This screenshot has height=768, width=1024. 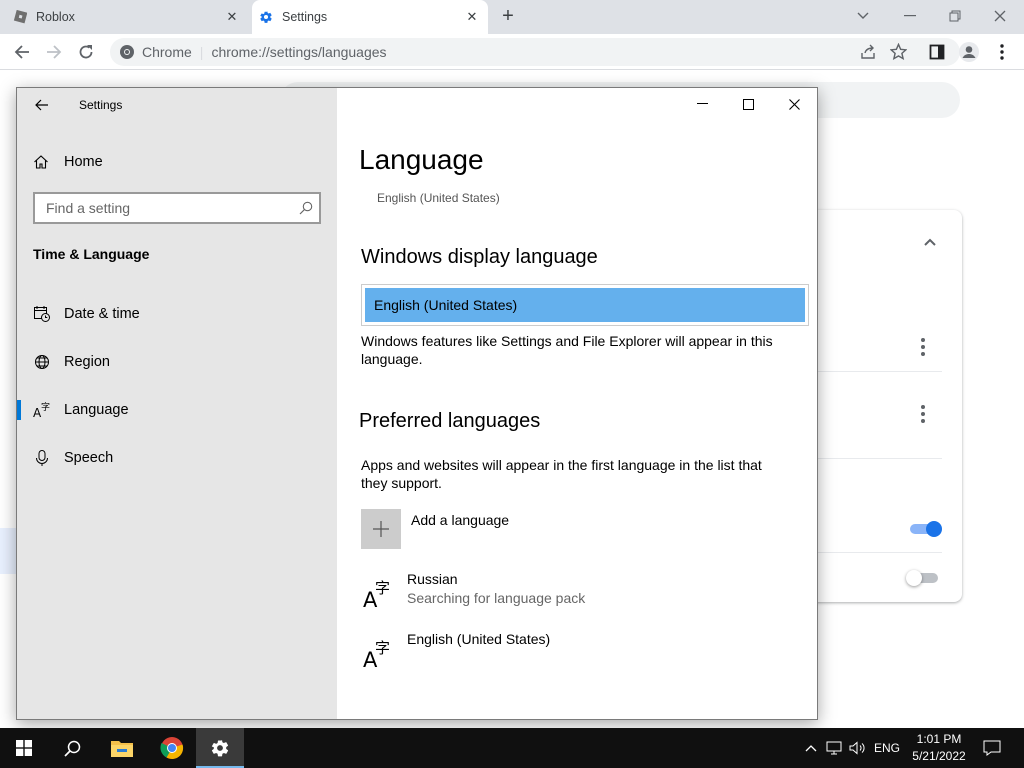 What do you see at coordinates (83, 162) in the screenshot?
I see `nav-home-label: Home` at bounding box center [83, 162].